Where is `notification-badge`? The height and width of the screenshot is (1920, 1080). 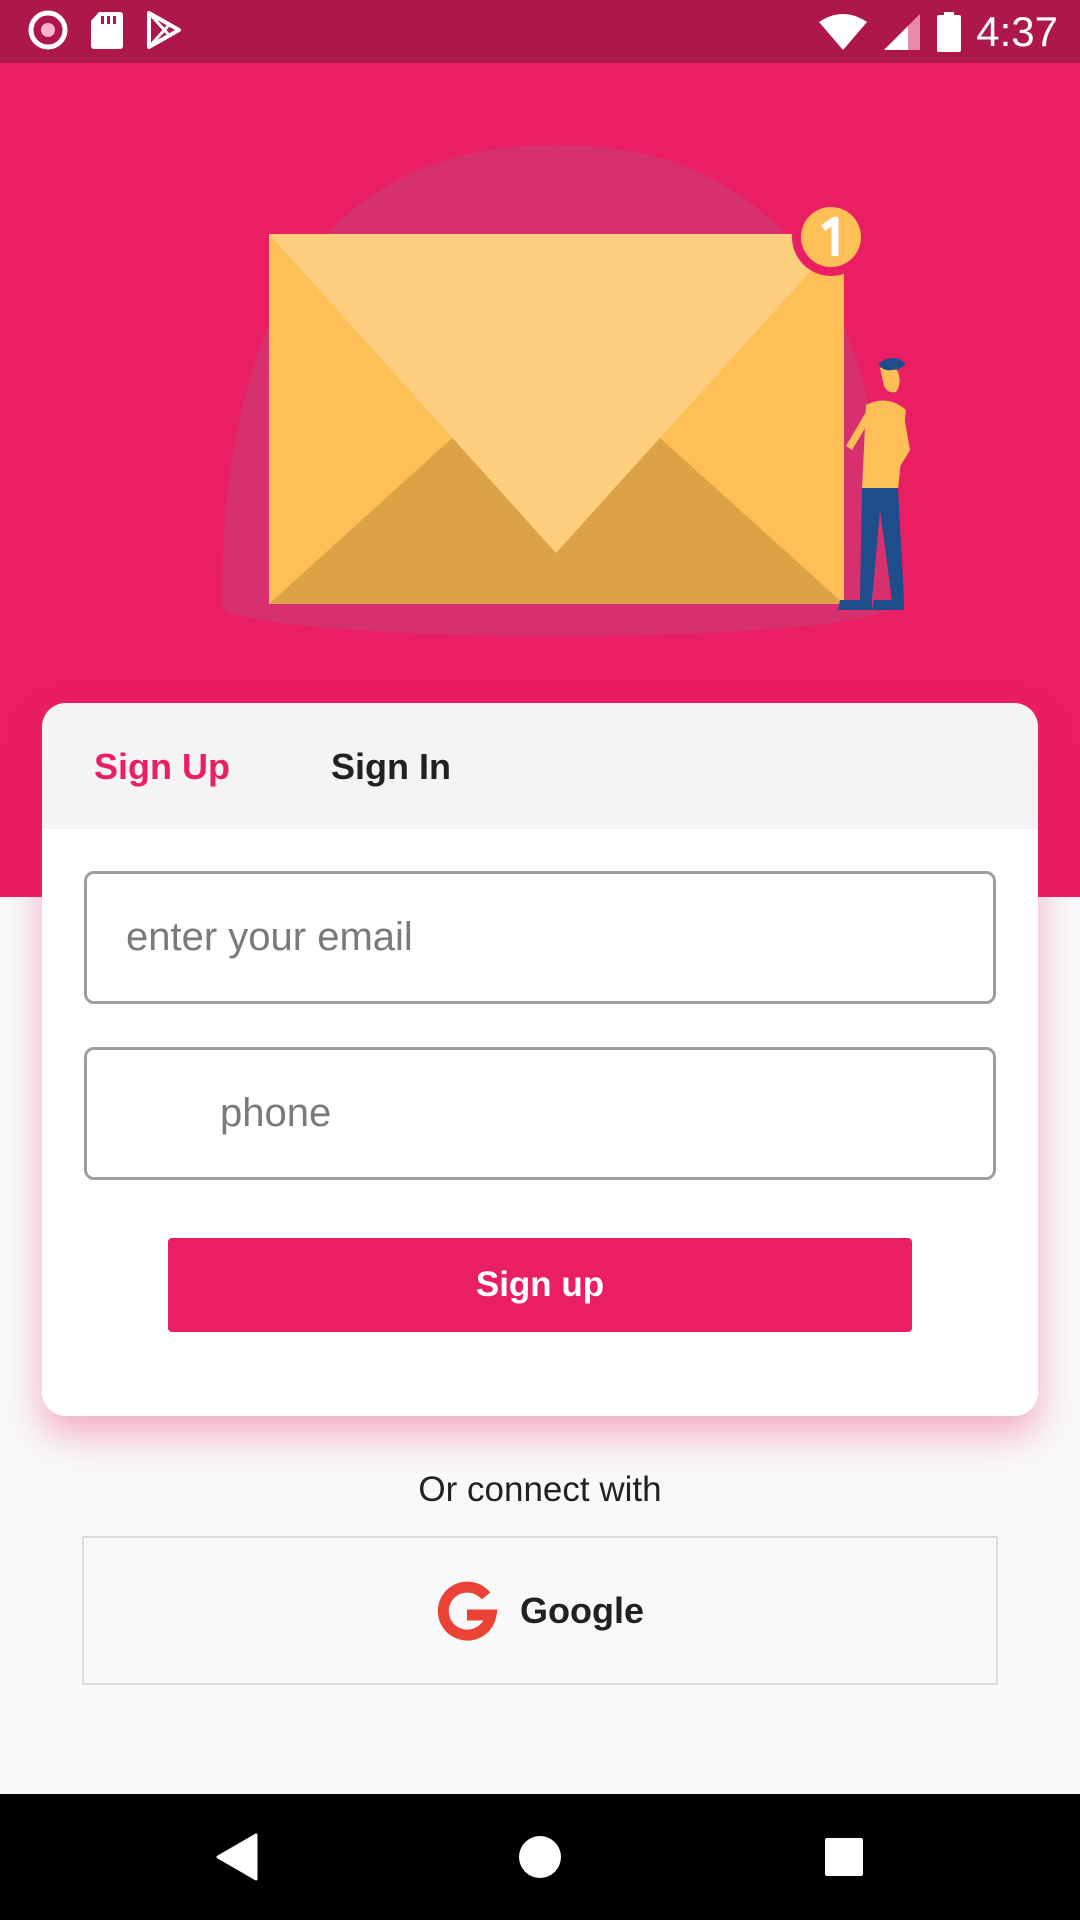
notification-badge is located at coordinates (831, 237).